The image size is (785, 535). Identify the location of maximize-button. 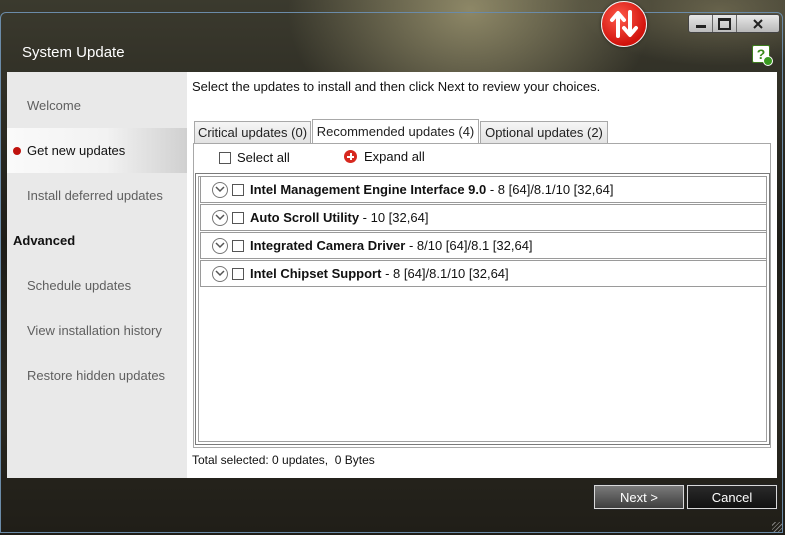
(725, 23).